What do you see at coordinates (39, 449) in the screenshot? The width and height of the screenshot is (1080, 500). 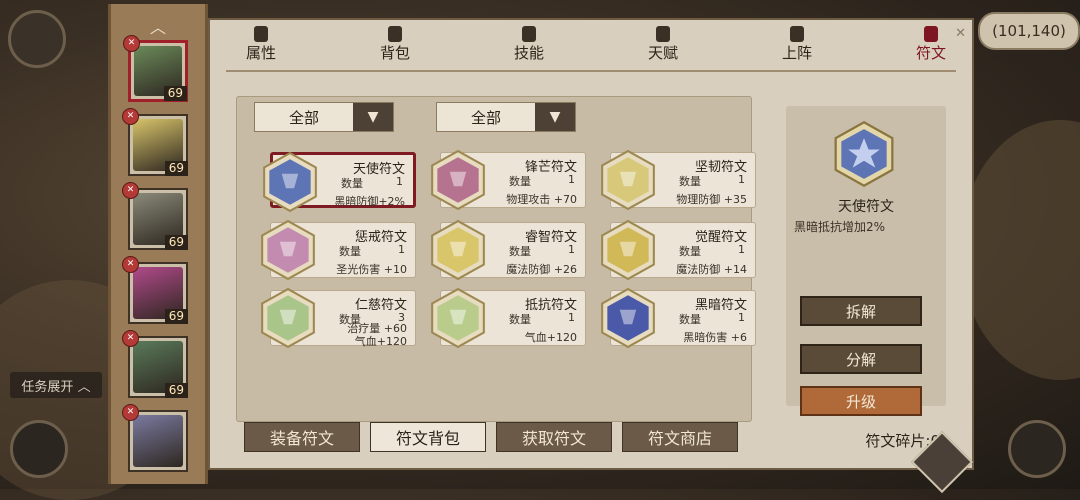 I see `compass-icon` at bounding box center [39, 449].